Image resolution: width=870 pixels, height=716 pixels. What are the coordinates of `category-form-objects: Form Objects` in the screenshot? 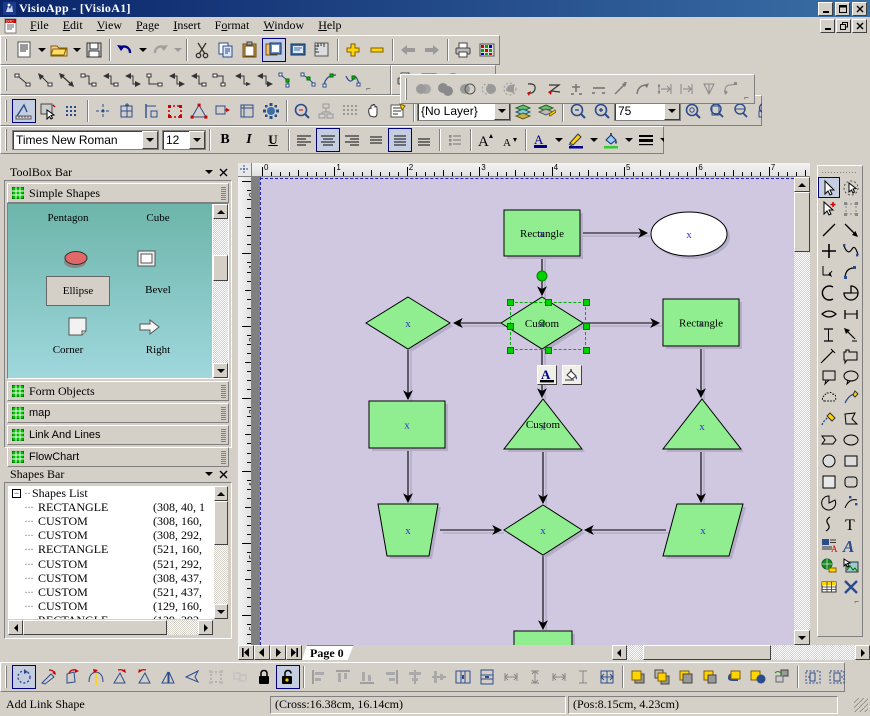 It's located at (118, 391).